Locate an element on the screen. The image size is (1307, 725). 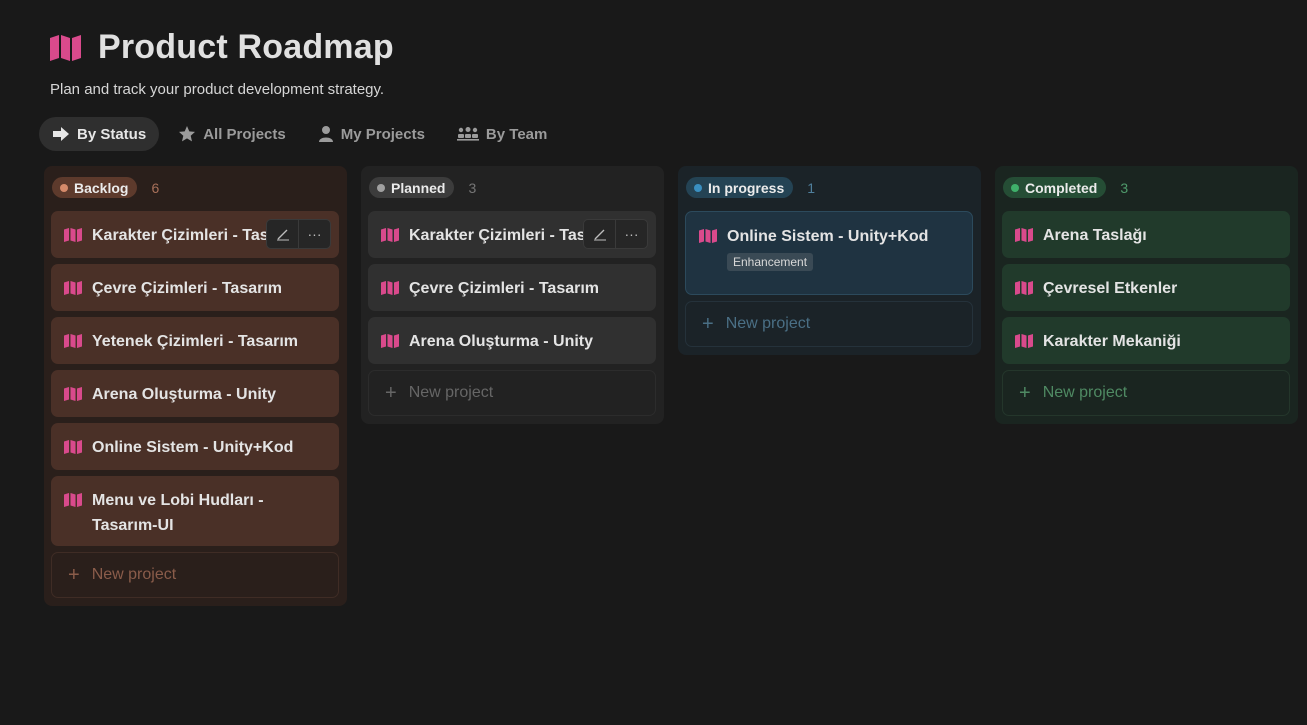
column-count: 1 is located at coordinates (811, 187).